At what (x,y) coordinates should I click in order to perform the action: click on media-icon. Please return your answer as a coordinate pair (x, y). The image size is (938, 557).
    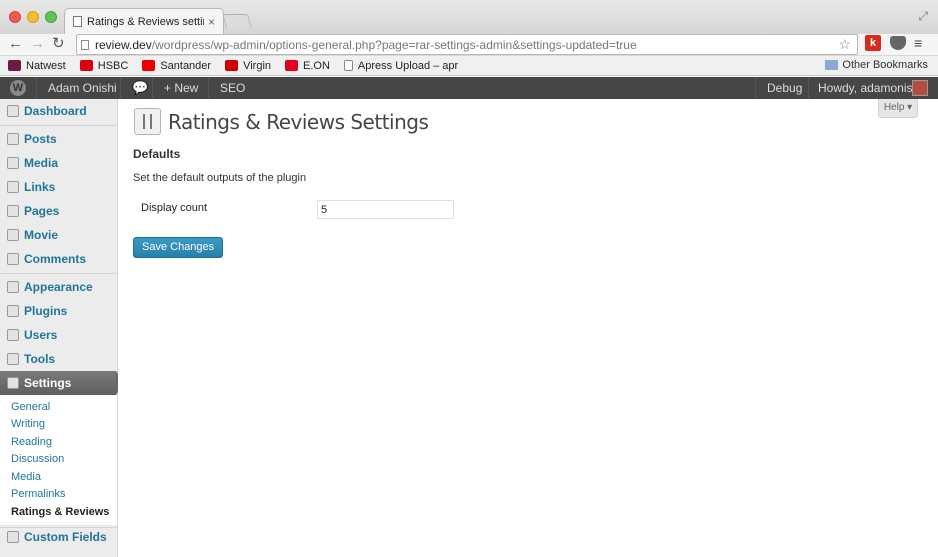
    Looking at the image, I should click on (13, 163).